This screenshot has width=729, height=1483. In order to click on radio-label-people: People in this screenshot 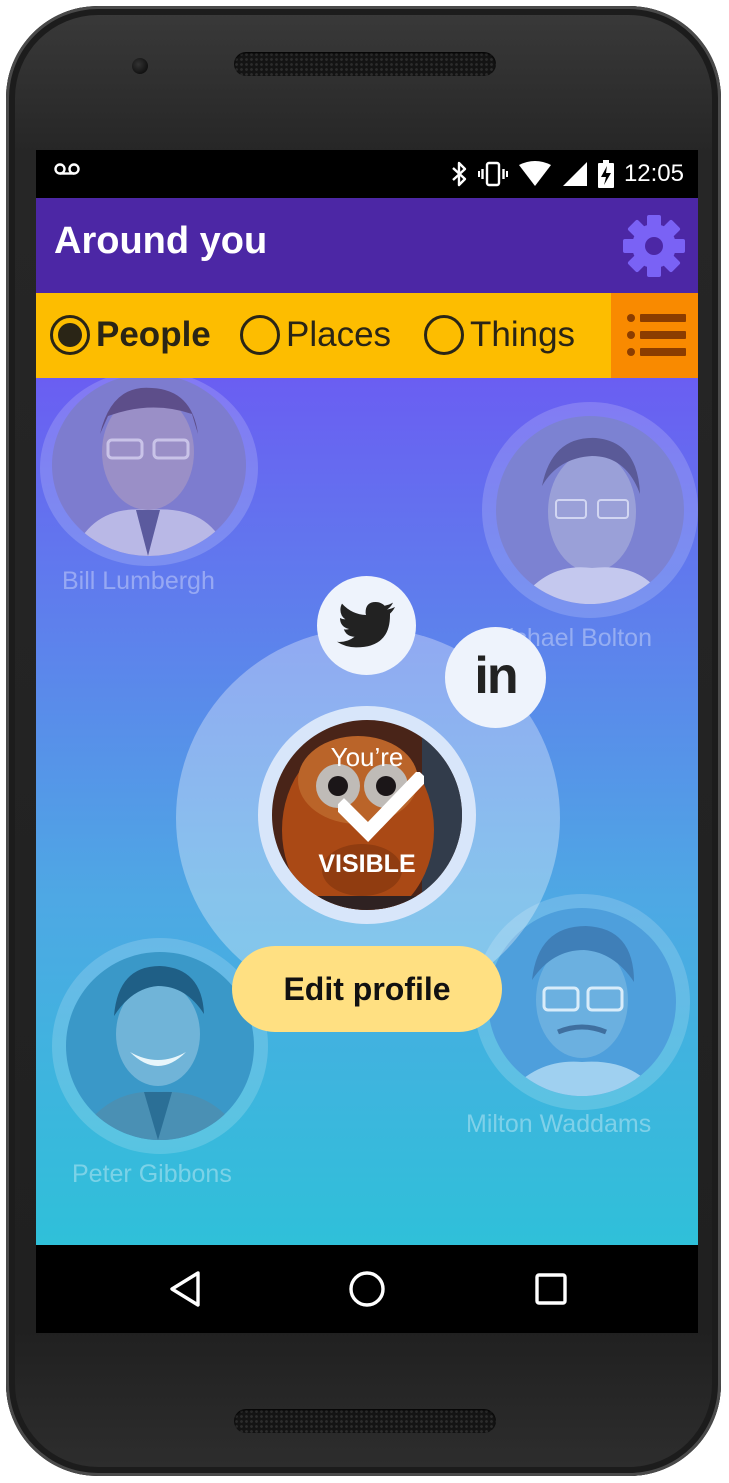, I will do `click(153, 334)`.